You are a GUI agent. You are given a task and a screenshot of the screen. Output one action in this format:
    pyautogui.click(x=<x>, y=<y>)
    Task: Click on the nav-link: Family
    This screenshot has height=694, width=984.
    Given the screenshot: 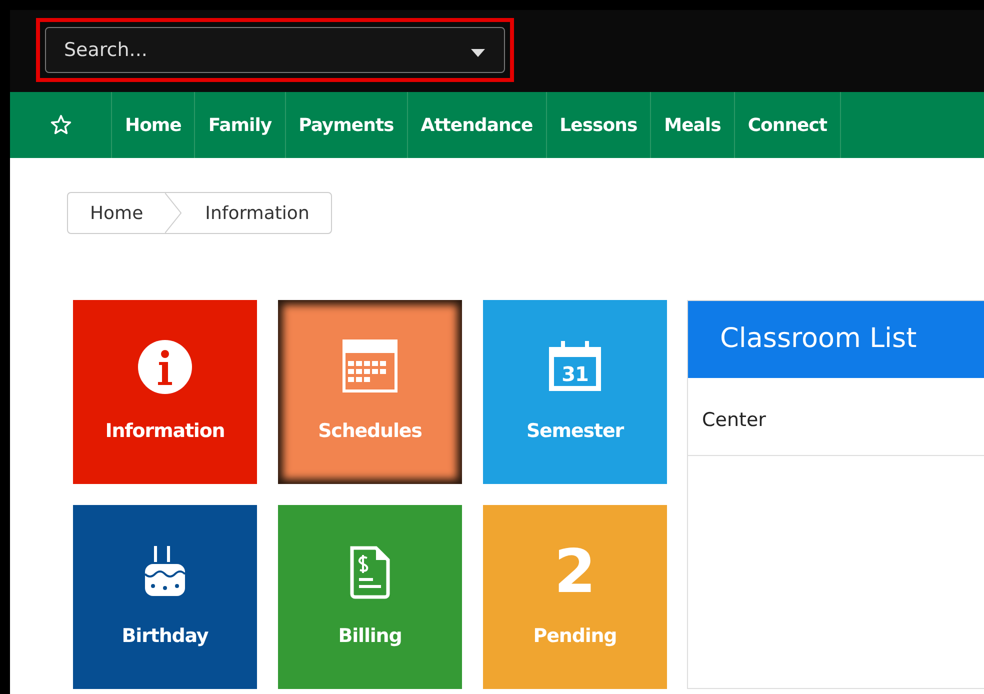 What is the action you would take?
    pyautogui.click(x=240, y=125)
    